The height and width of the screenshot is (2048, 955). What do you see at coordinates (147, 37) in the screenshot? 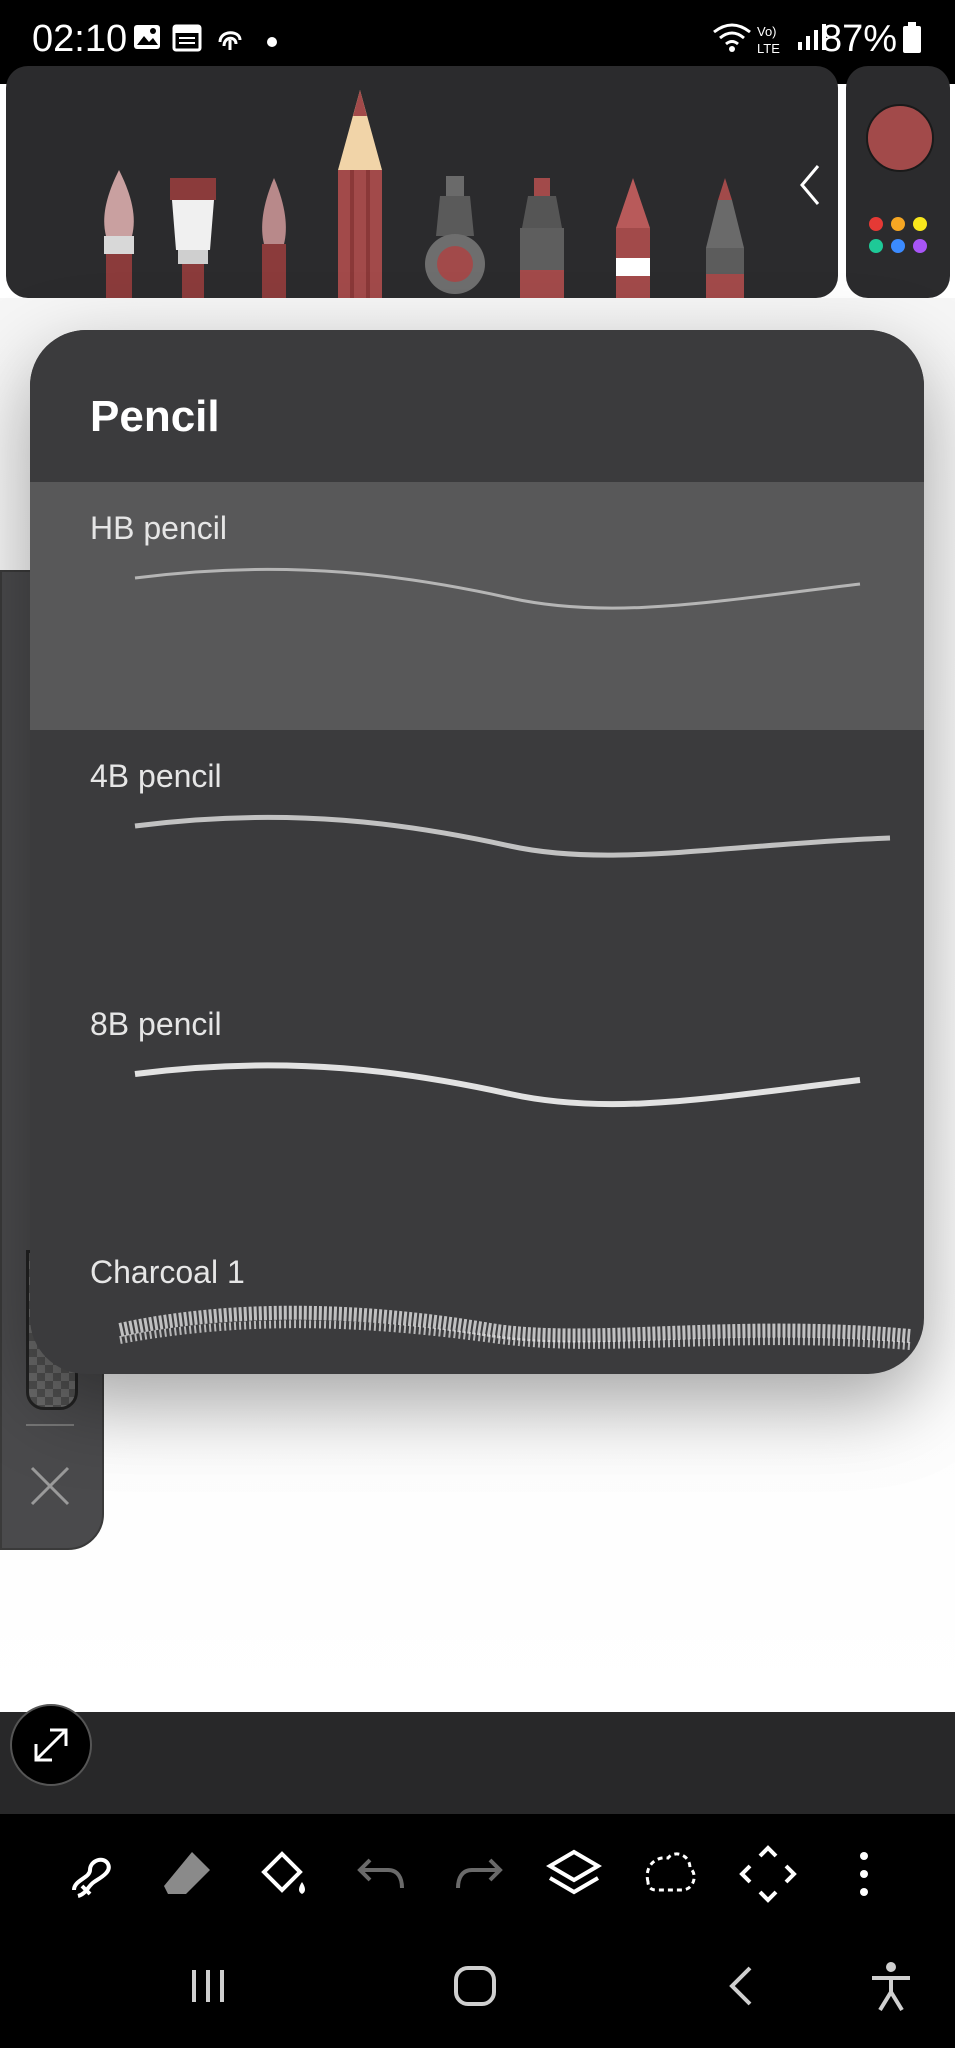
I see `image-icon` at bounding box center [147, 37].